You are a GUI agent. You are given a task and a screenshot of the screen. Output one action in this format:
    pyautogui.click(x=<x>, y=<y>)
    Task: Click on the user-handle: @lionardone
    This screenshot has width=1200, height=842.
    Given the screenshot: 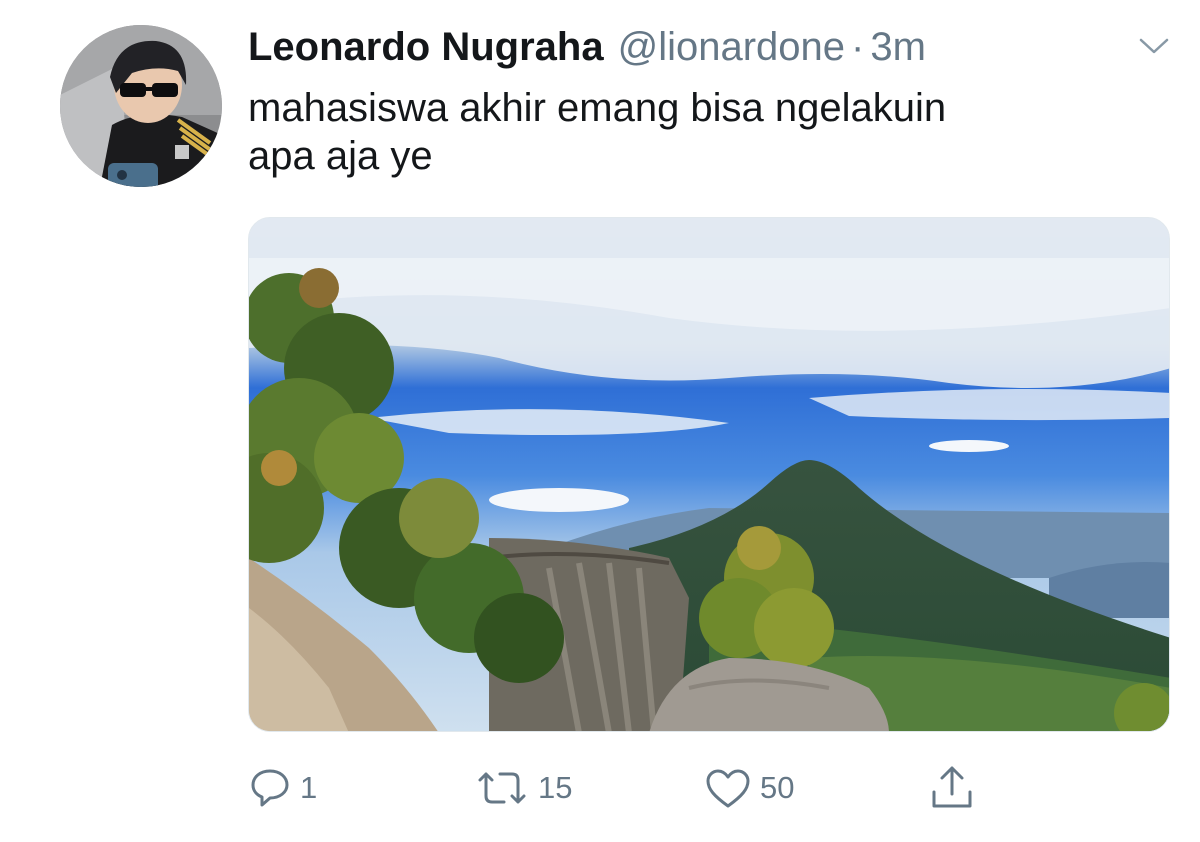 What is the action you would take?
    pyautogui.click(x=731, y=47)
    